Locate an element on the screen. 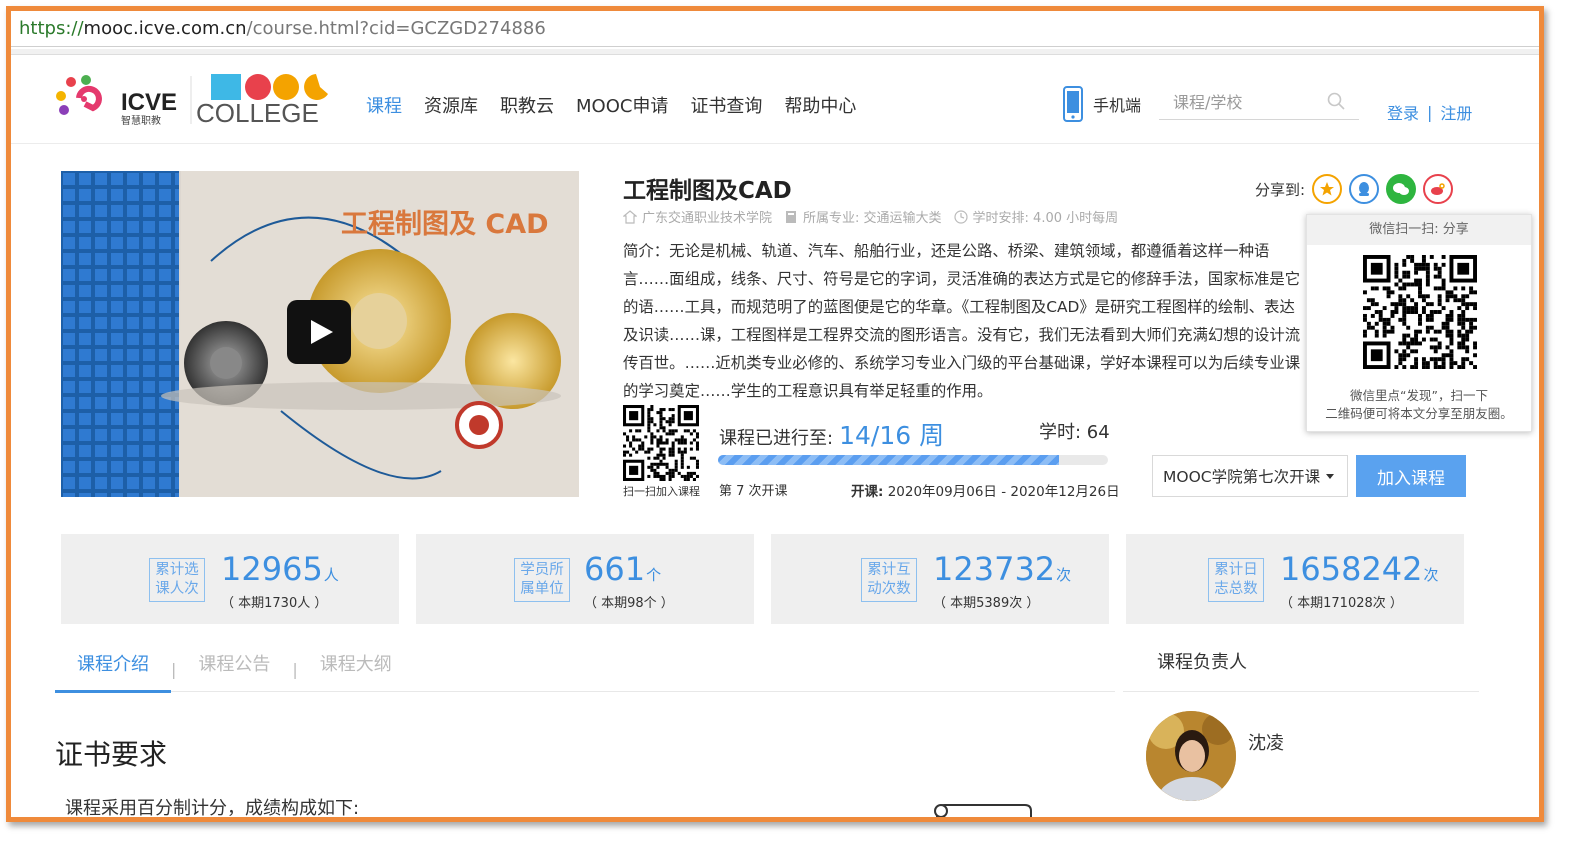  site-logo: ICVE 智慧职教 COLLEGE is located at coordinates (196, 98).